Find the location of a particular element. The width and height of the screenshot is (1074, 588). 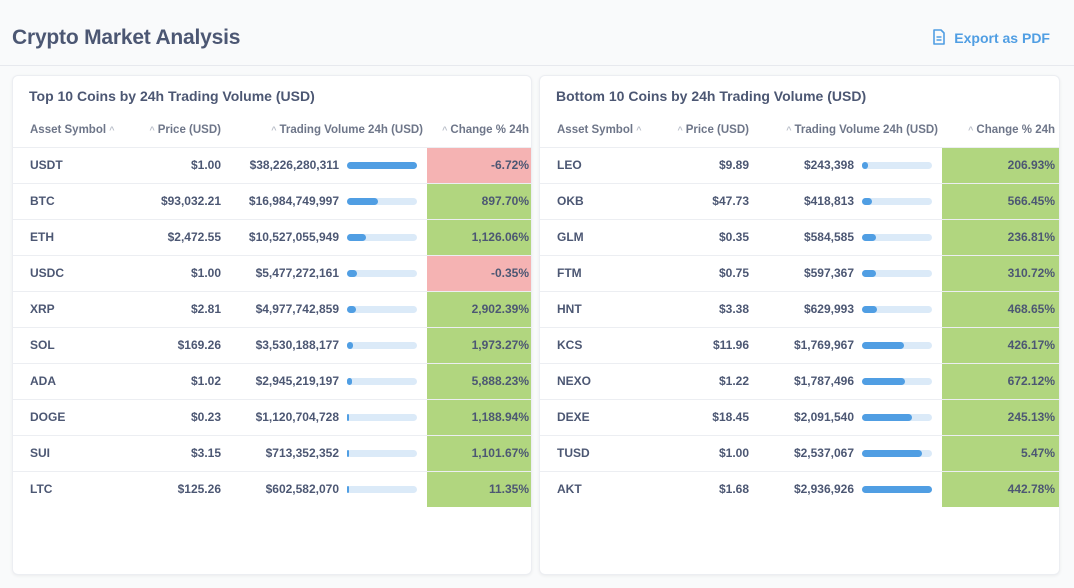

change-cell: 672.12% is located at coordinates (1000, 381).